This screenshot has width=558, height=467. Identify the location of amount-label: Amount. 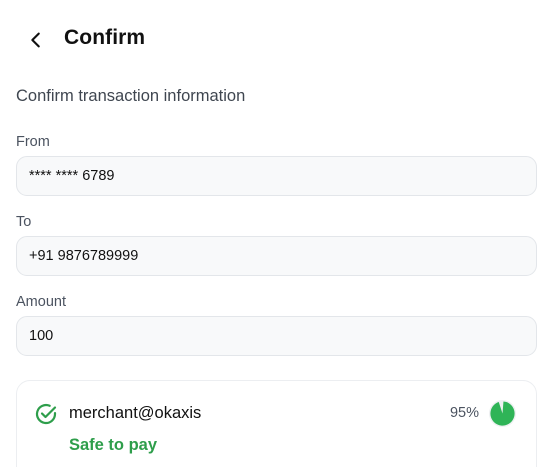
(41, 302).